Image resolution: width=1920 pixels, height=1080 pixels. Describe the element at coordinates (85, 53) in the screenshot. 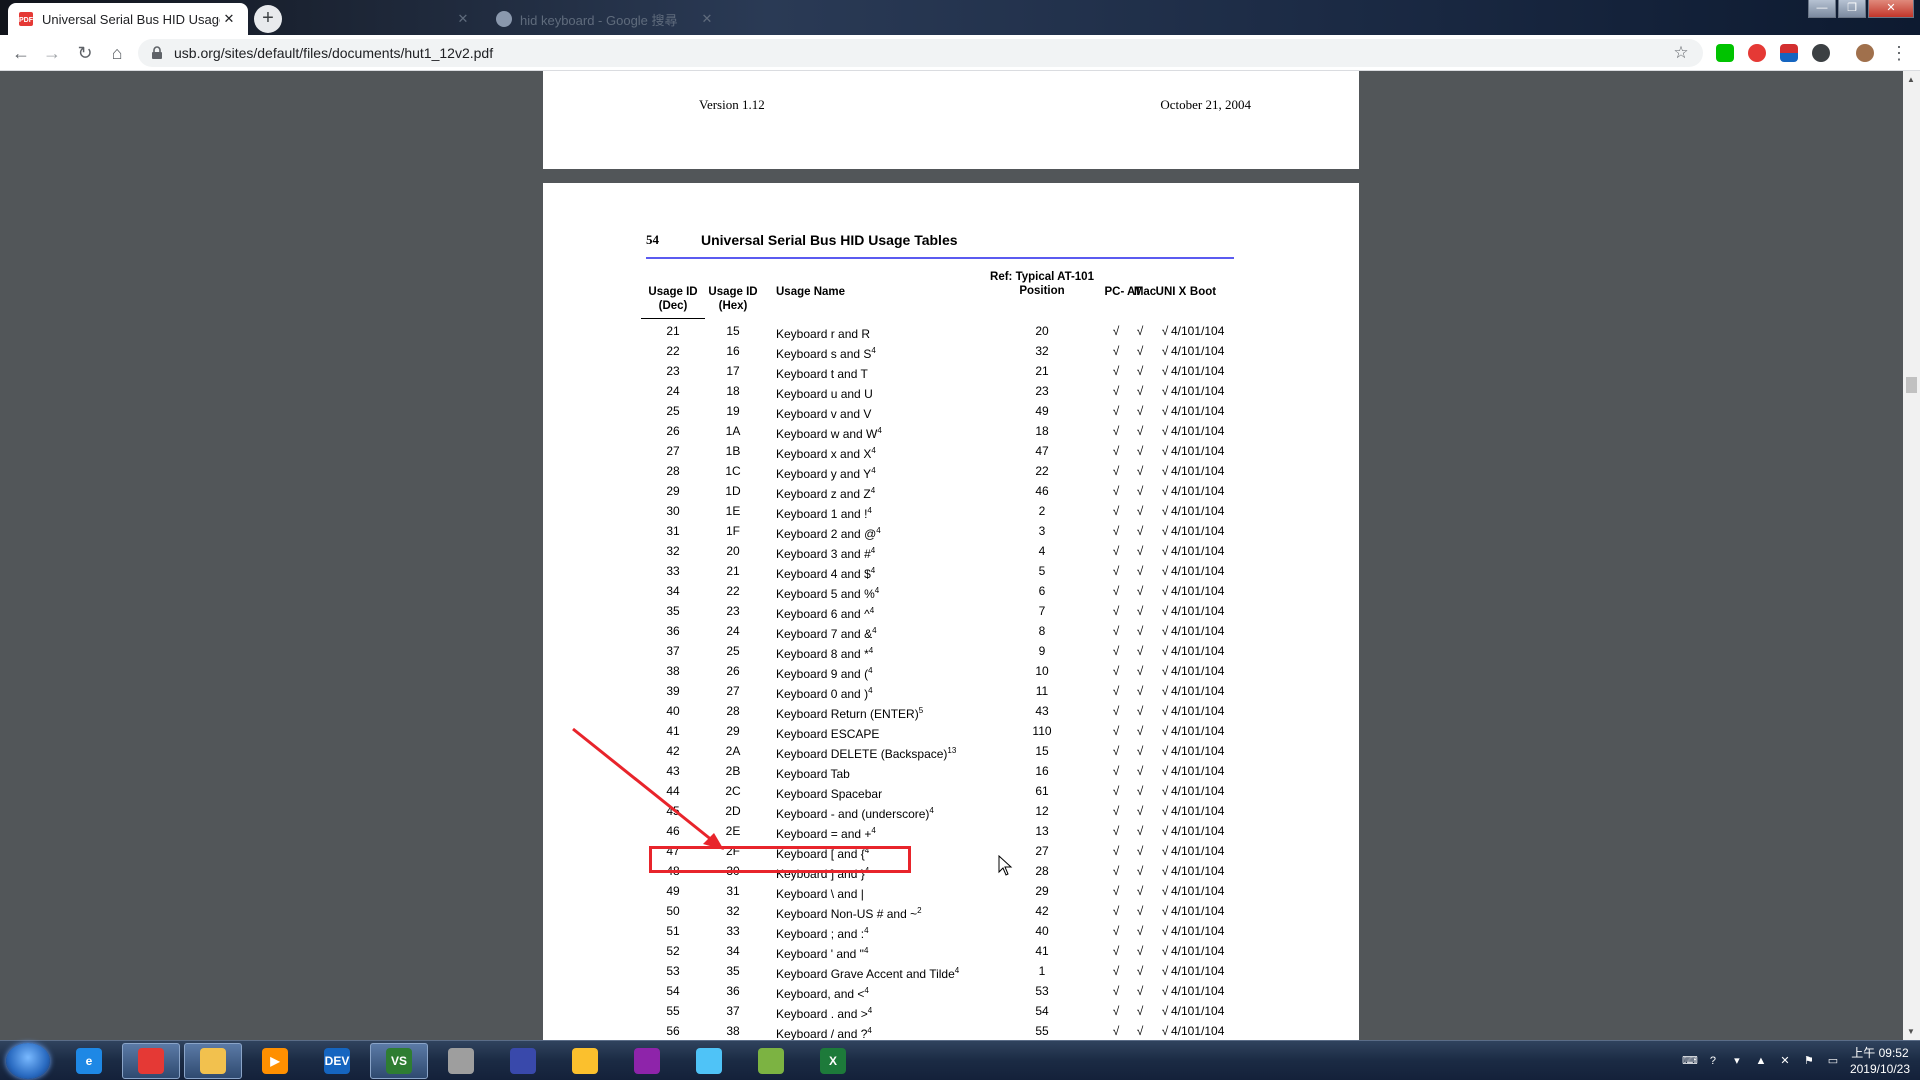

I see `reload-icon: ↻` at that location.